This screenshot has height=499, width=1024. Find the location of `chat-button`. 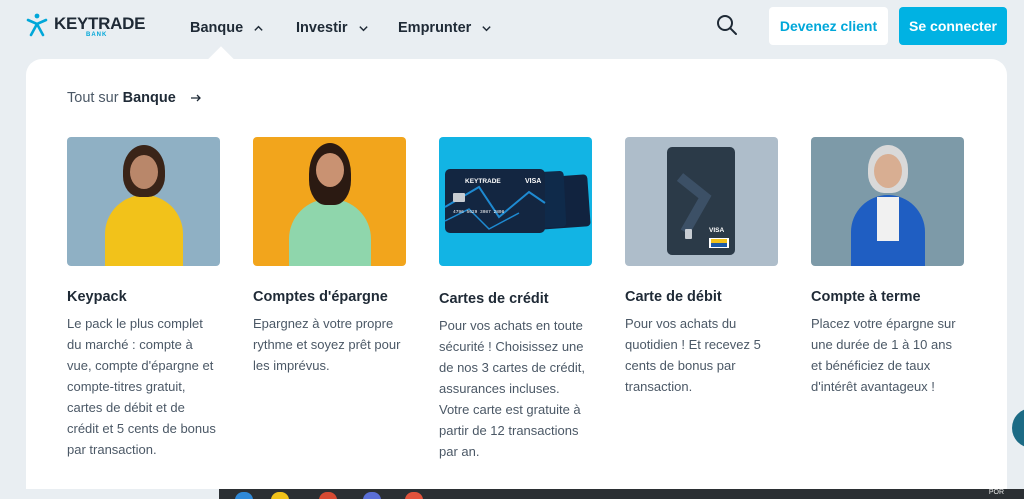

chat-button is located at coordinates (1018, 428).